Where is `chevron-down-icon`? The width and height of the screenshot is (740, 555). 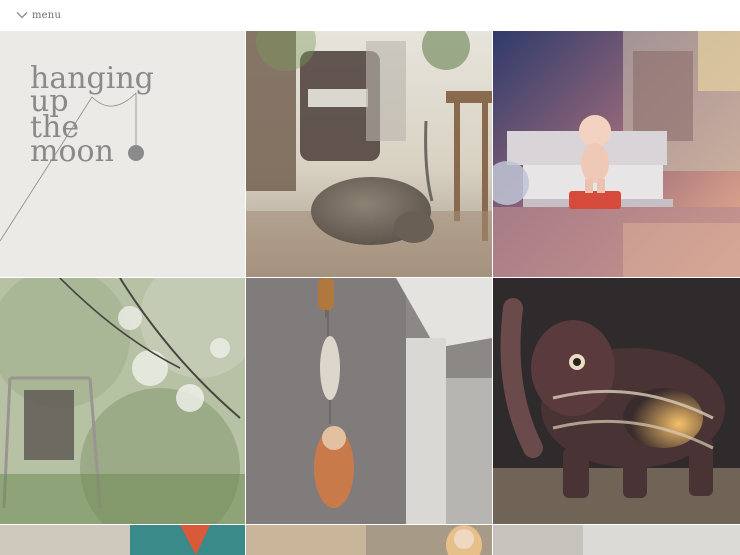 chevron-down-icon is located at coordinates (22, 15).